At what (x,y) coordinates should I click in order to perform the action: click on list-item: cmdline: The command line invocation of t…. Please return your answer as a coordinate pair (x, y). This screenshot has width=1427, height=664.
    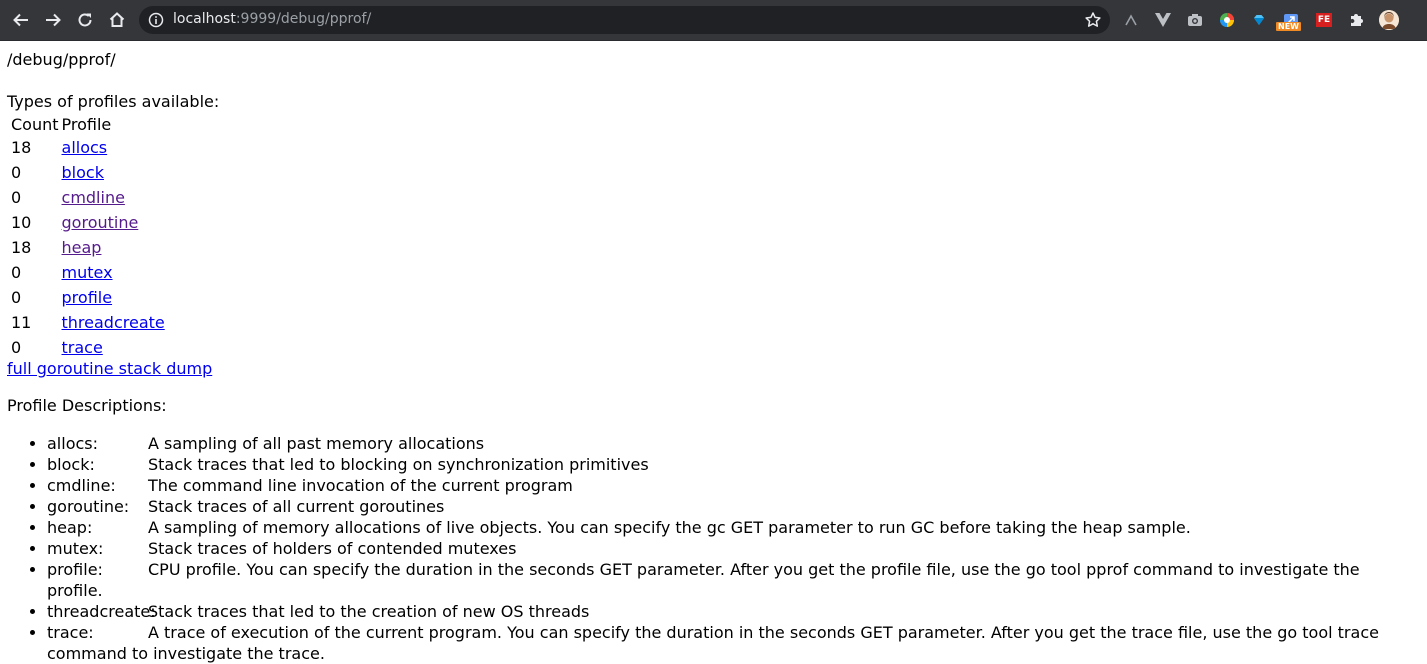
    Looking at the image, I should click on (733, 485).